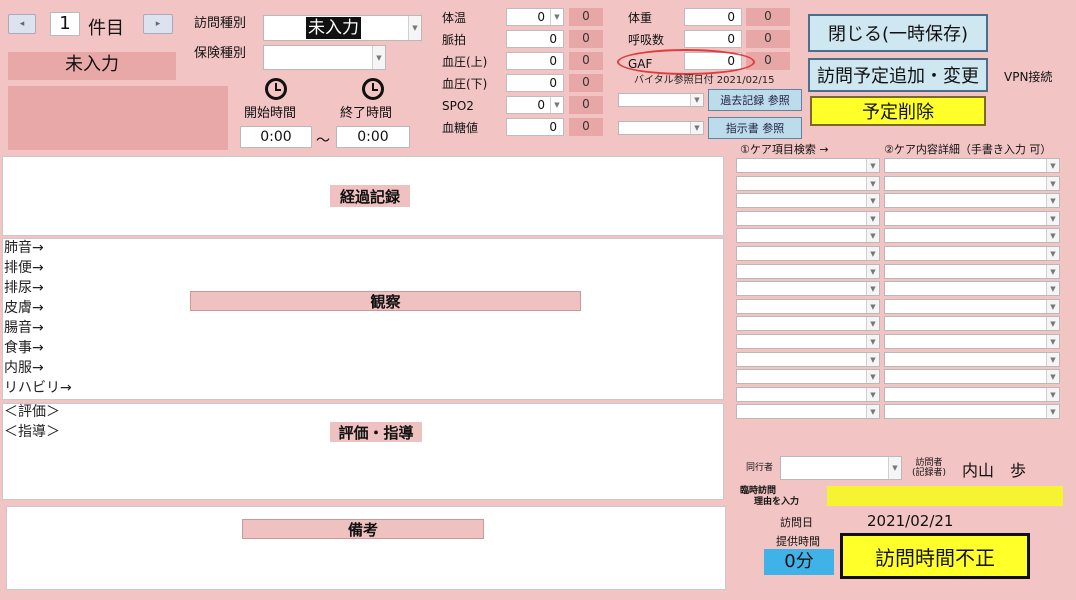 This screenshot has width=1076, height=600. I want to click on vital-prev-resp: 0, so click(768, 39).